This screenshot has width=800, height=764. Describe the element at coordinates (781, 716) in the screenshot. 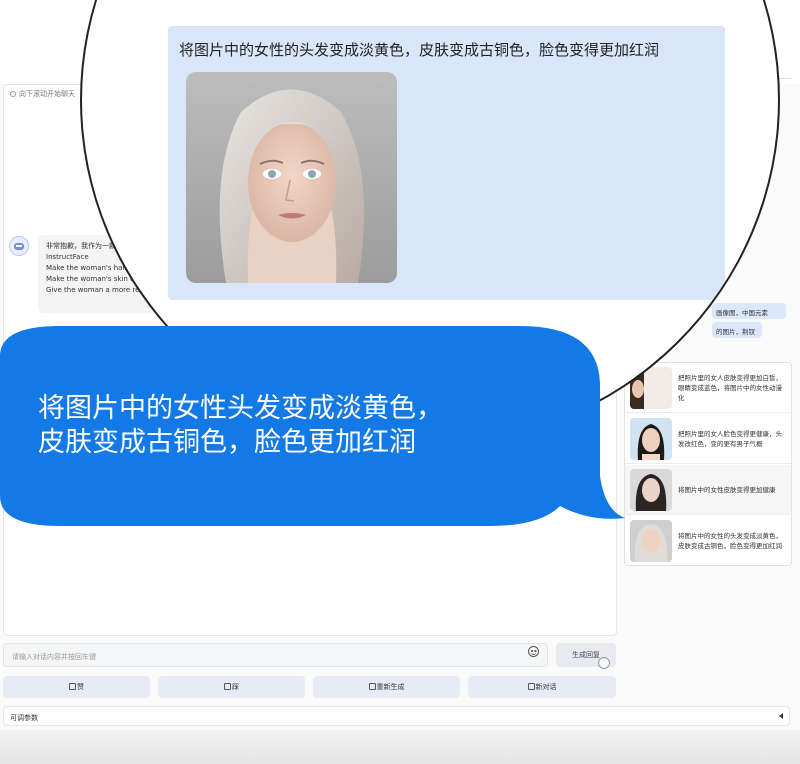

I see `collapse-arrow-icon` at that location.